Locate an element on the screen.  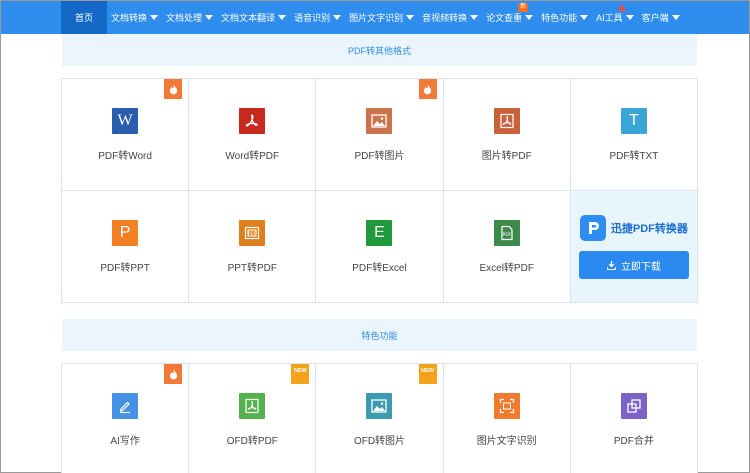
nav-paper-check: 论文查重新 is located at coordinates (509, 17).